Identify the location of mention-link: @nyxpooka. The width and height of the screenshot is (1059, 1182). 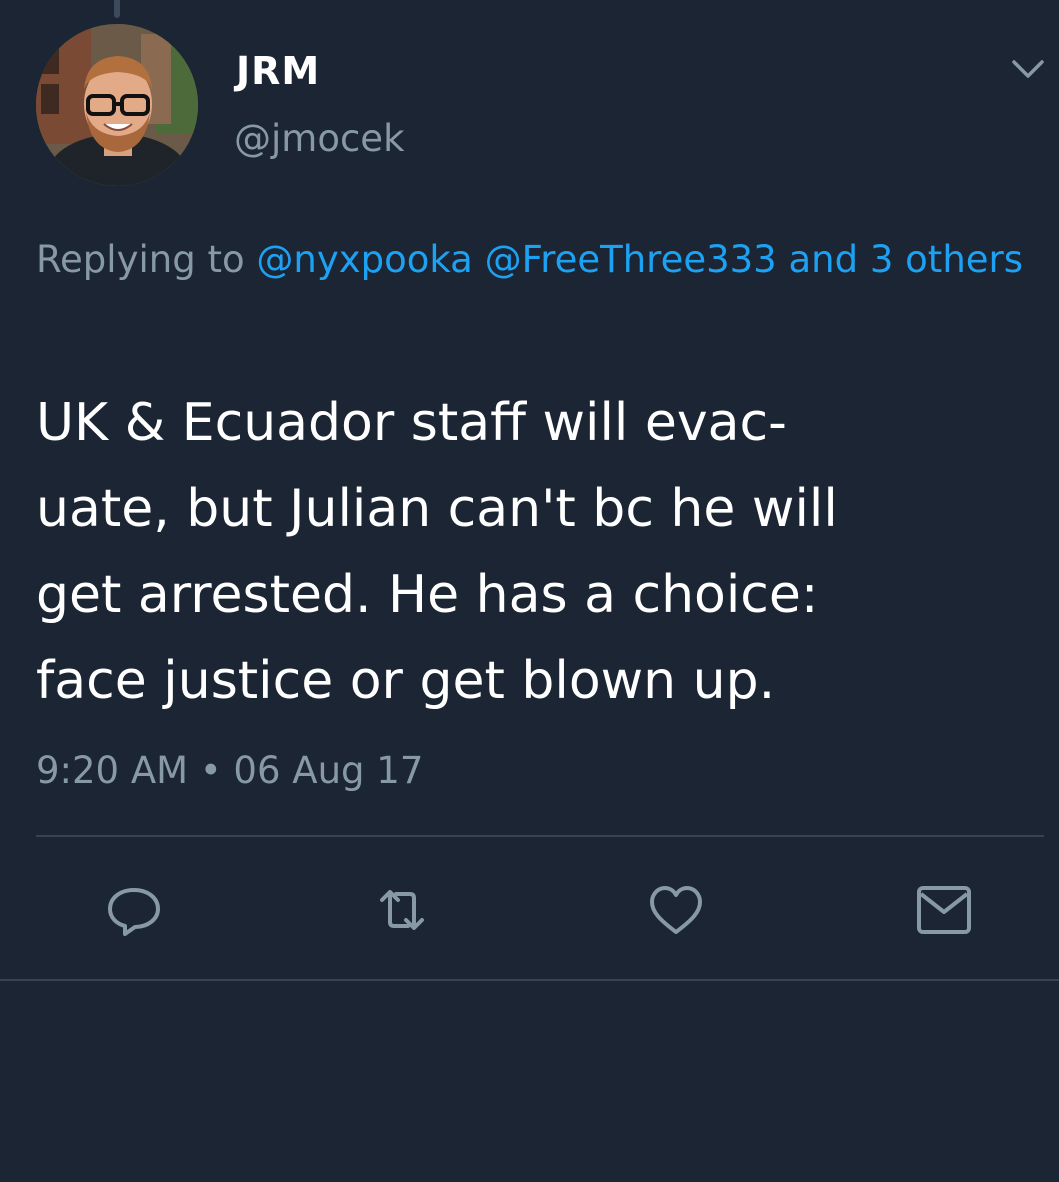
(364, 259).